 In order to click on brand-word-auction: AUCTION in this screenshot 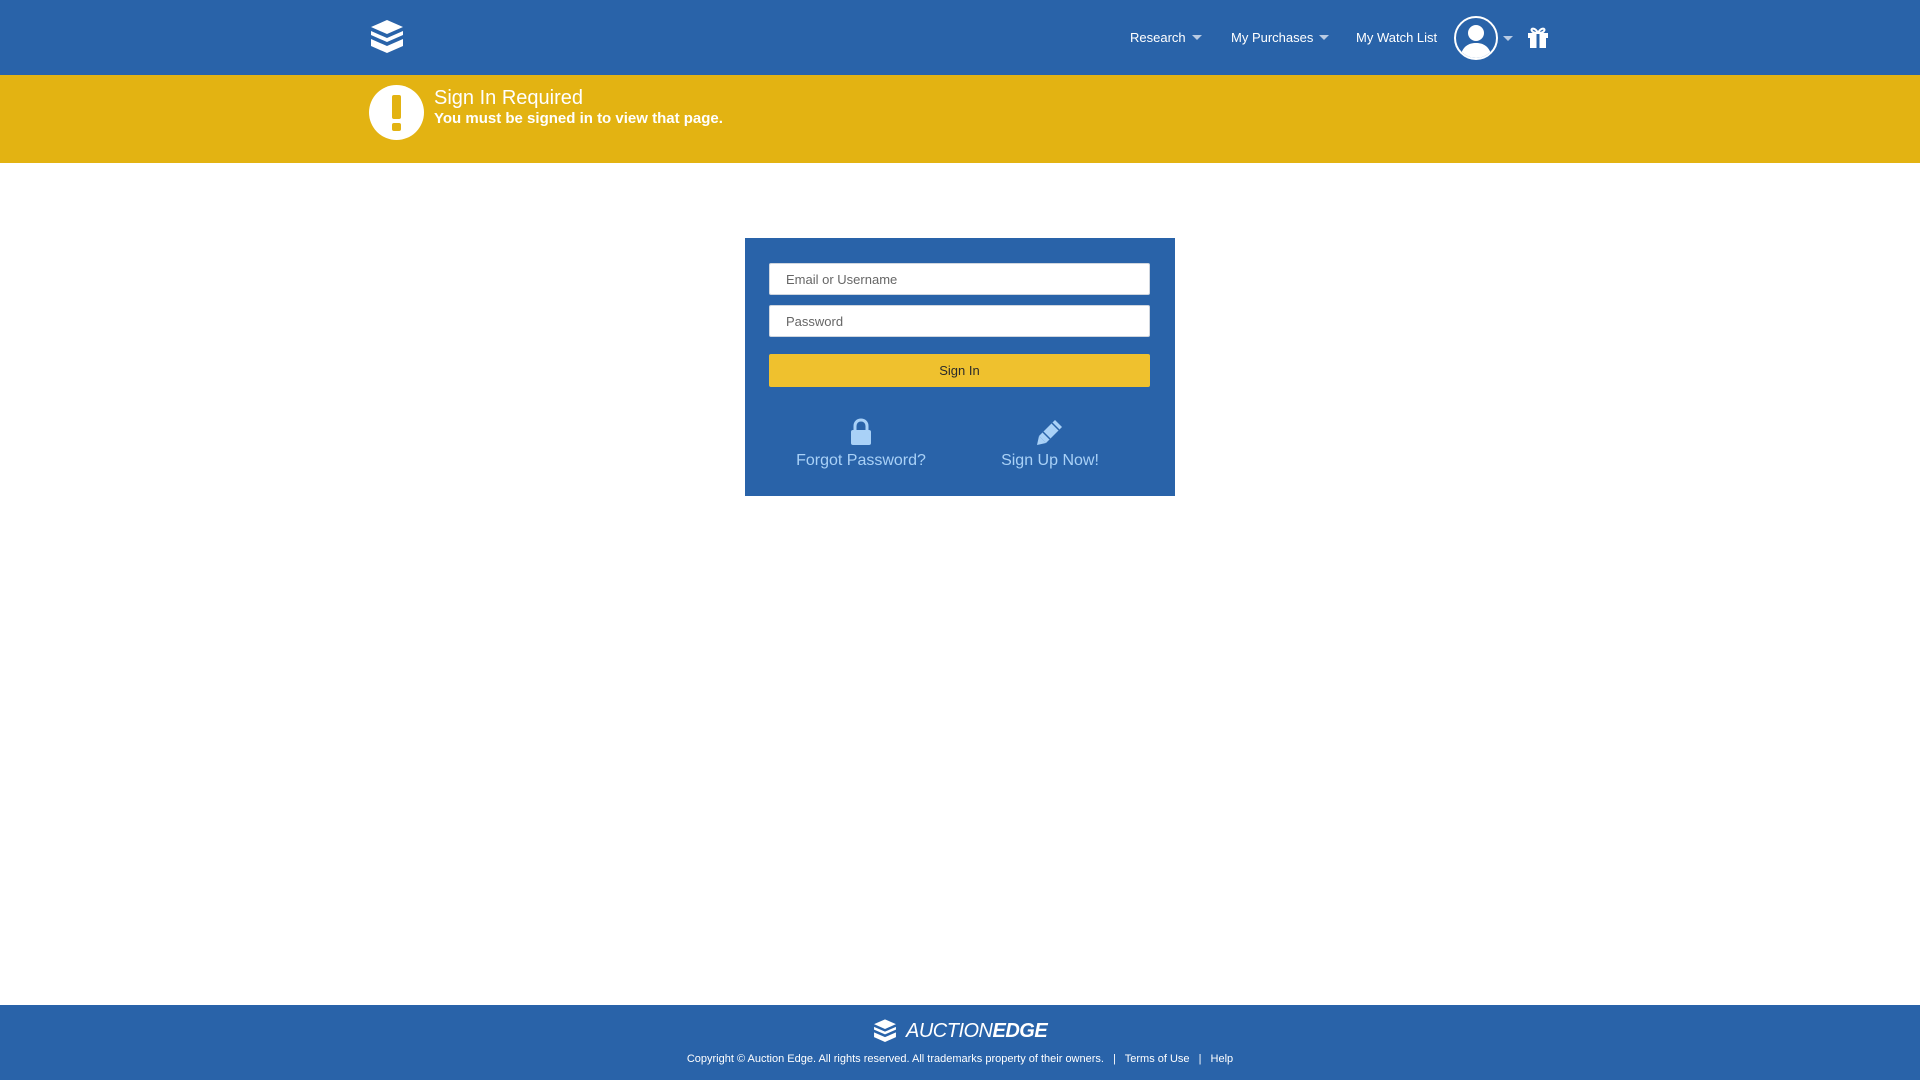, I will do `click(949, 1030)`.